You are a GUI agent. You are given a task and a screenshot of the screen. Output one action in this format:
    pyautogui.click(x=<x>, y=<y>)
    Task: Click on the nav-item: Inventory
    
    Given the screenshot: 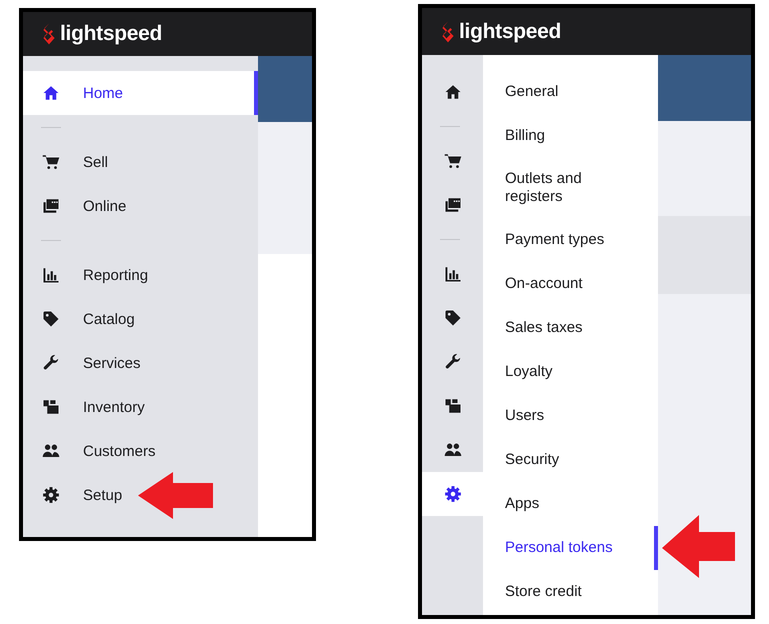 What is the action you would take?
    pyautogui.click(x=140, y=407)
    